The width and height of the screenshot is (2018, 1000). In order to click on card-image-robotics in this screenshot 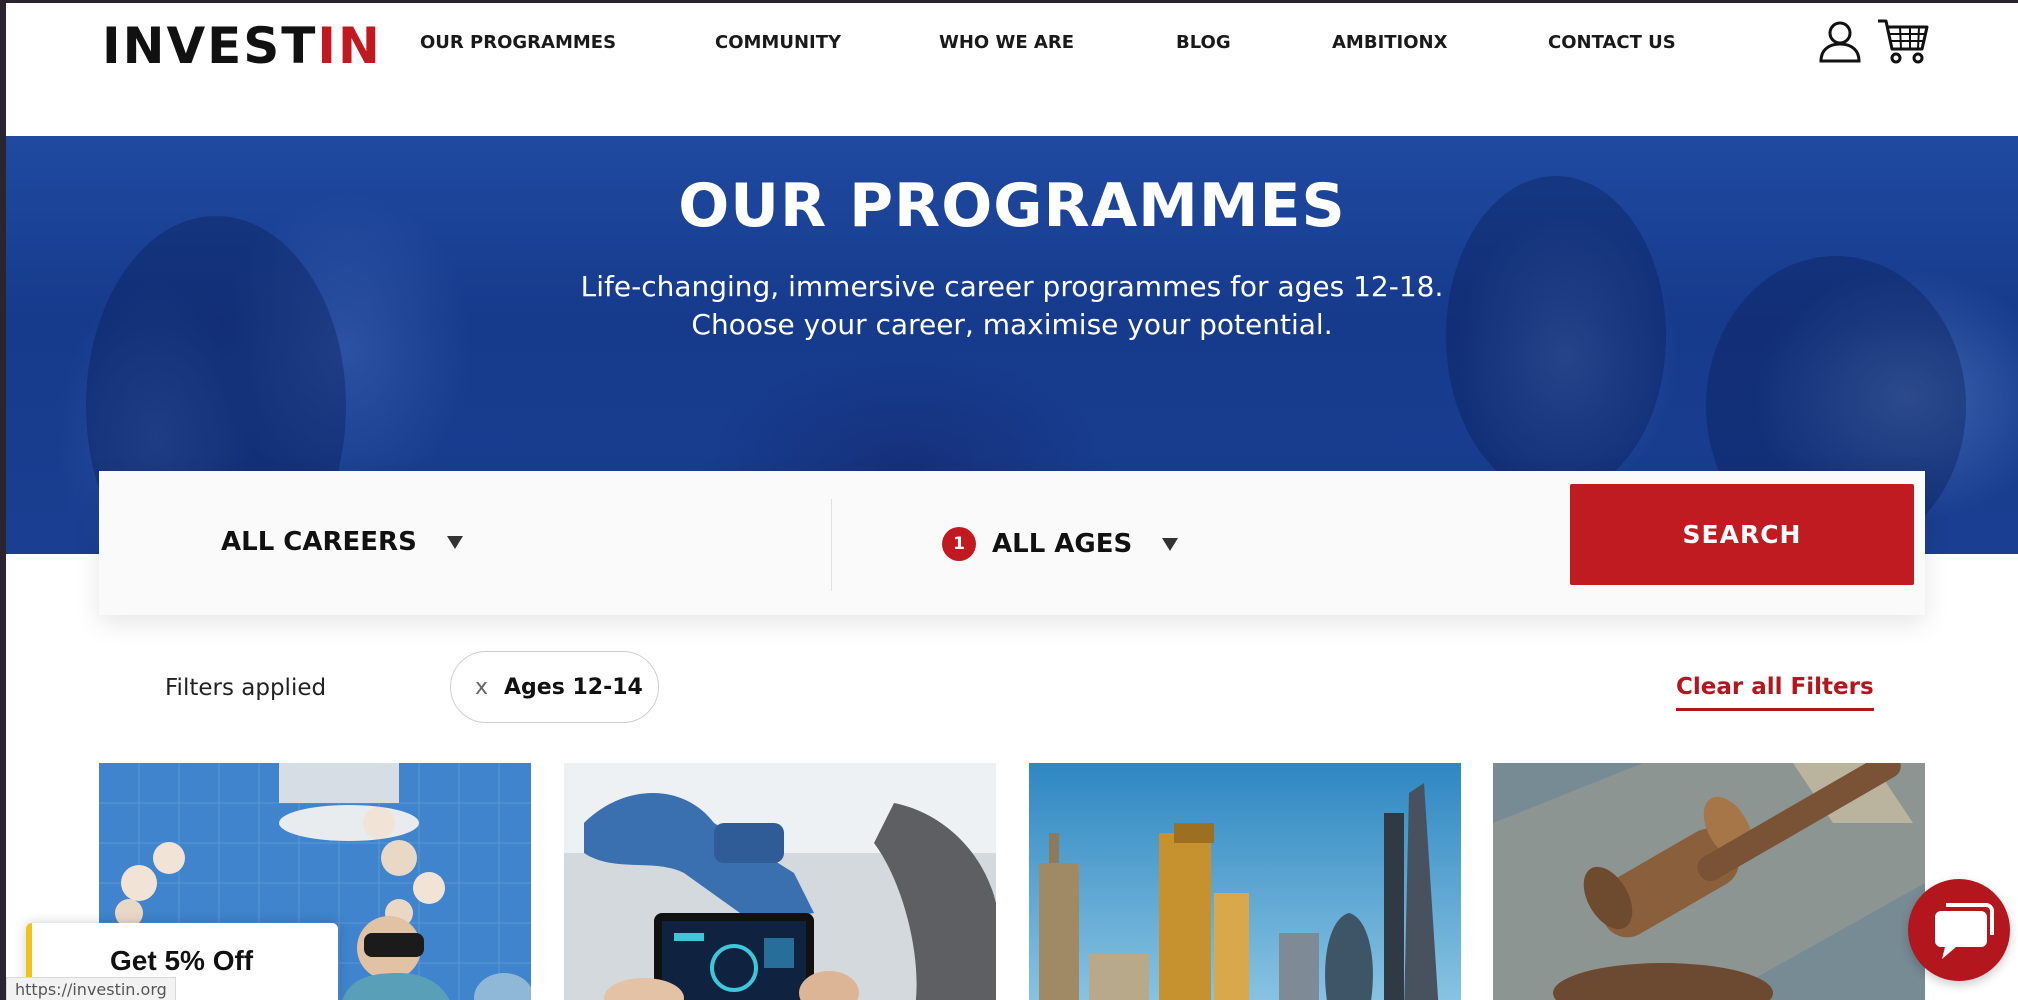, I will do `click(780, 881)`.